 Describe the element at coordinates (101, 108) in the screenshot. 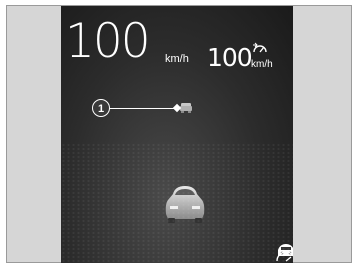

I see `callout-number-badge: 1` at that location.